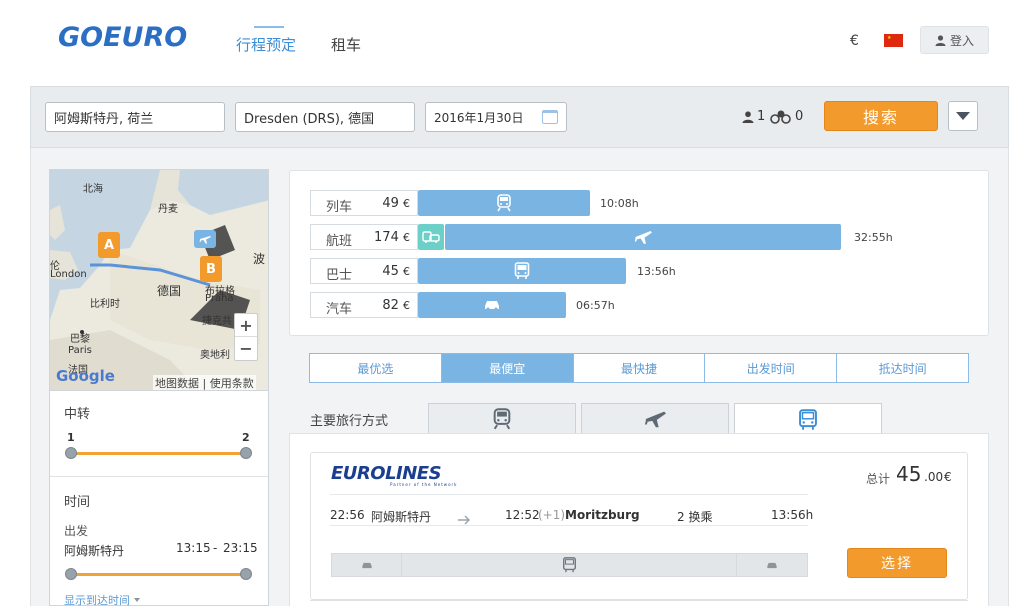 The height and width of the screenshot is (606, 1020). Describe the element at coordinates (80, 339) in the screenshot. I see `map-label-paris-zh: 巴黎` at that location.